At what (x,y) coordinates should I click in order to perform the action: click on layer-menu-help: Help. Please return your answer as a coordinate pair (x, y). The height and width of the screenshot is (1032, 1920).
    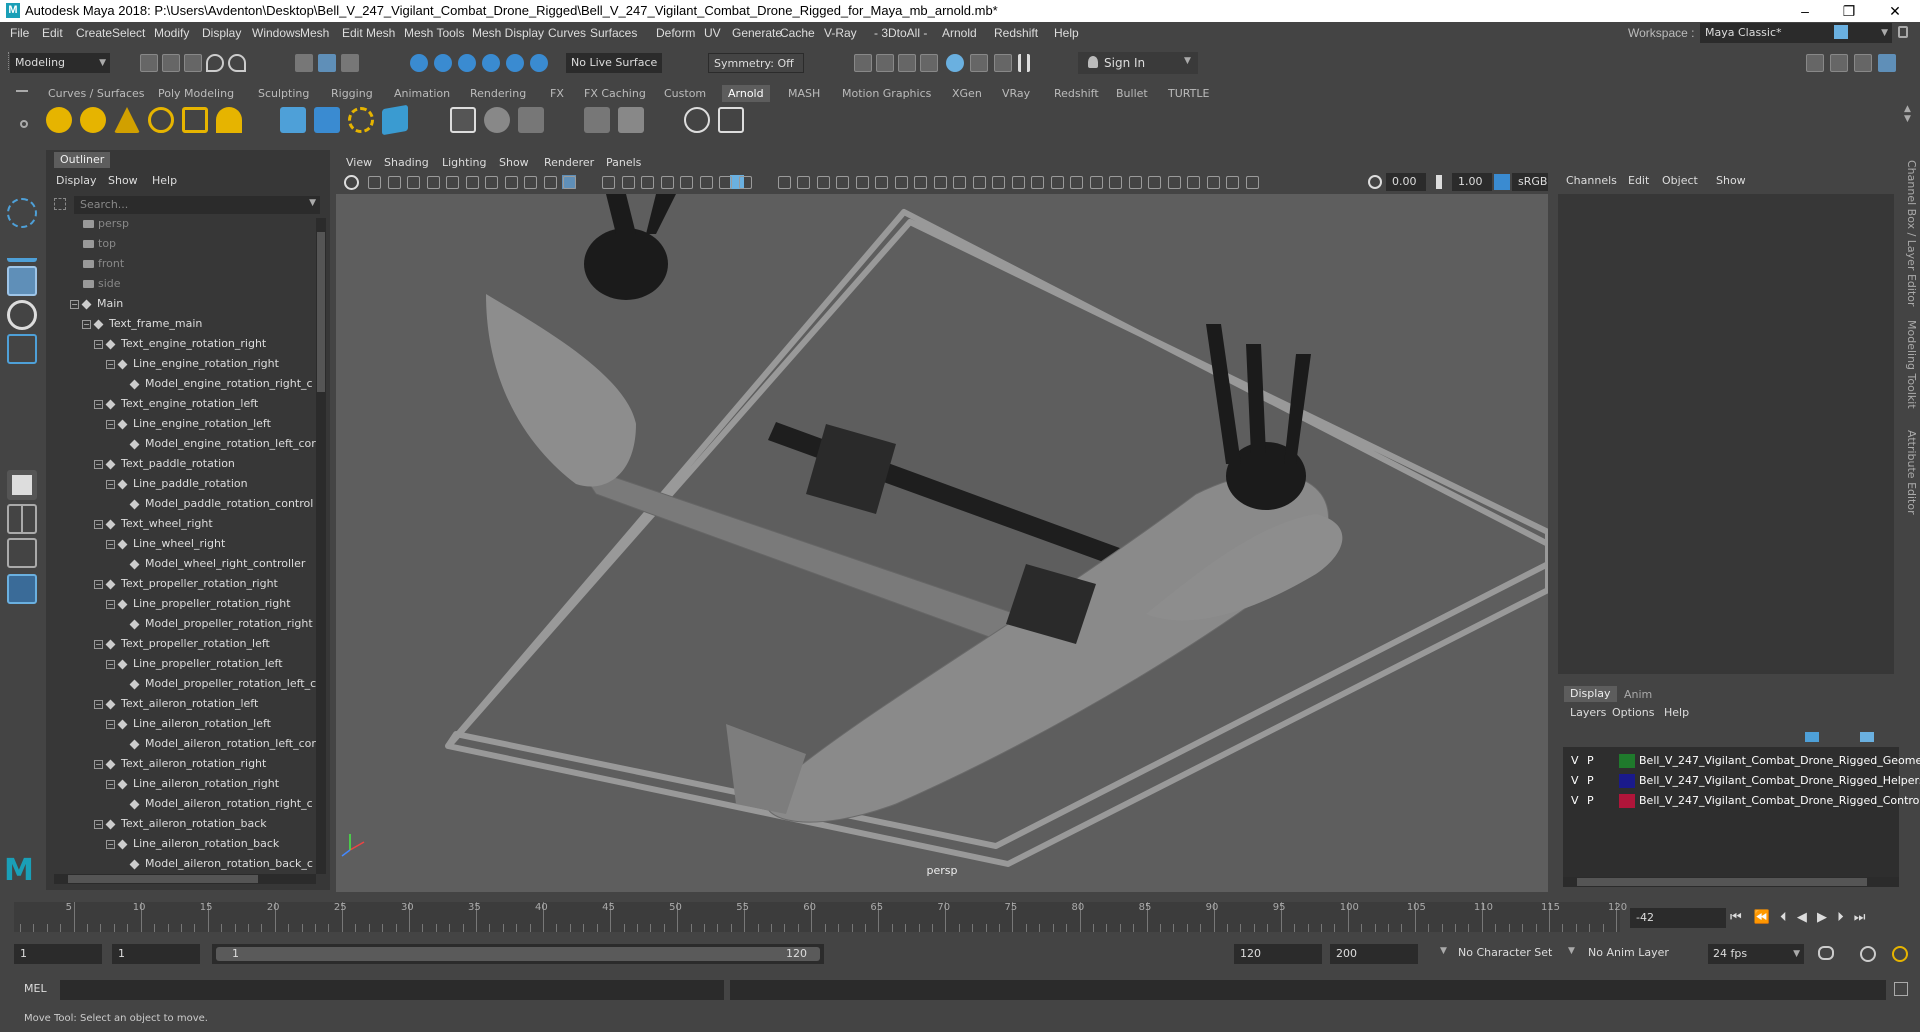
    Looking at the image, I should click on (1676, 712).